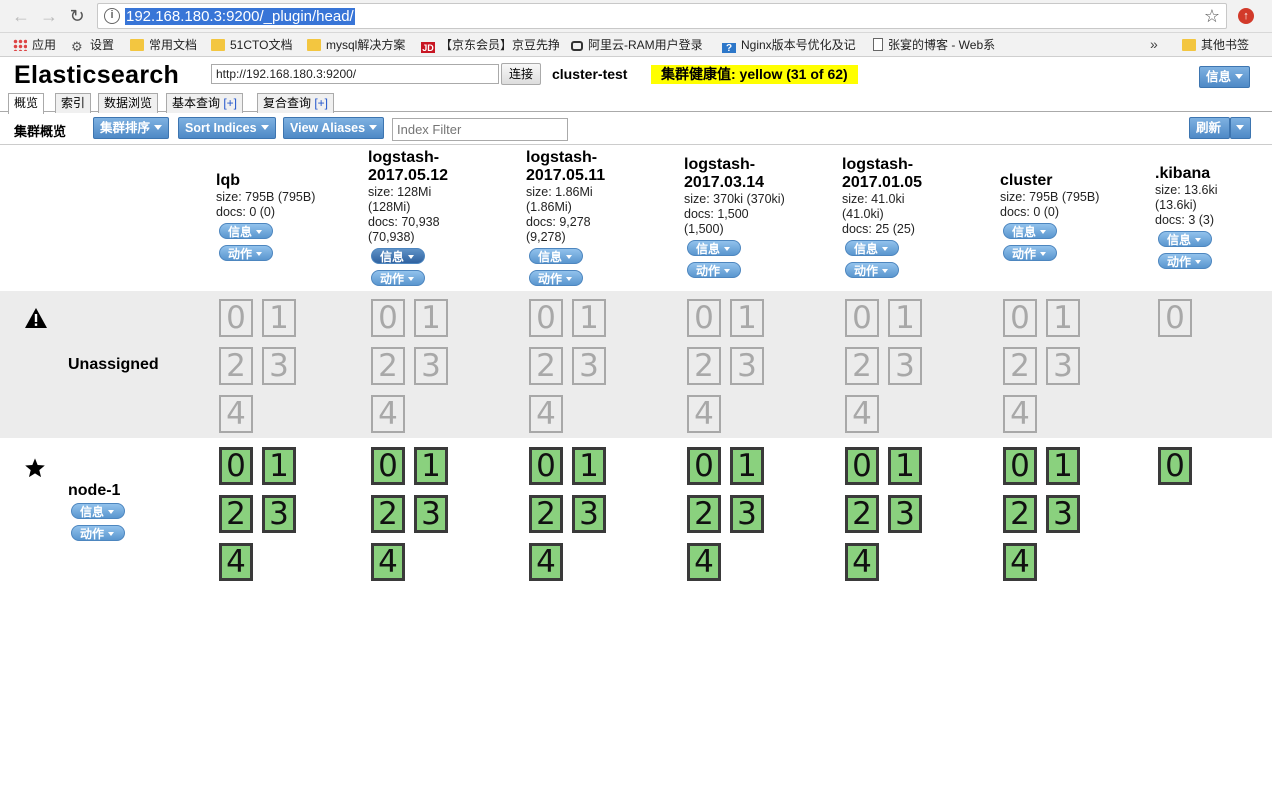 The width and height of the screenshot is (1272, 807). Describe the element at coordinates (1225, 77) in the screenshot. I see `info-menu-button: 信息` at that location.